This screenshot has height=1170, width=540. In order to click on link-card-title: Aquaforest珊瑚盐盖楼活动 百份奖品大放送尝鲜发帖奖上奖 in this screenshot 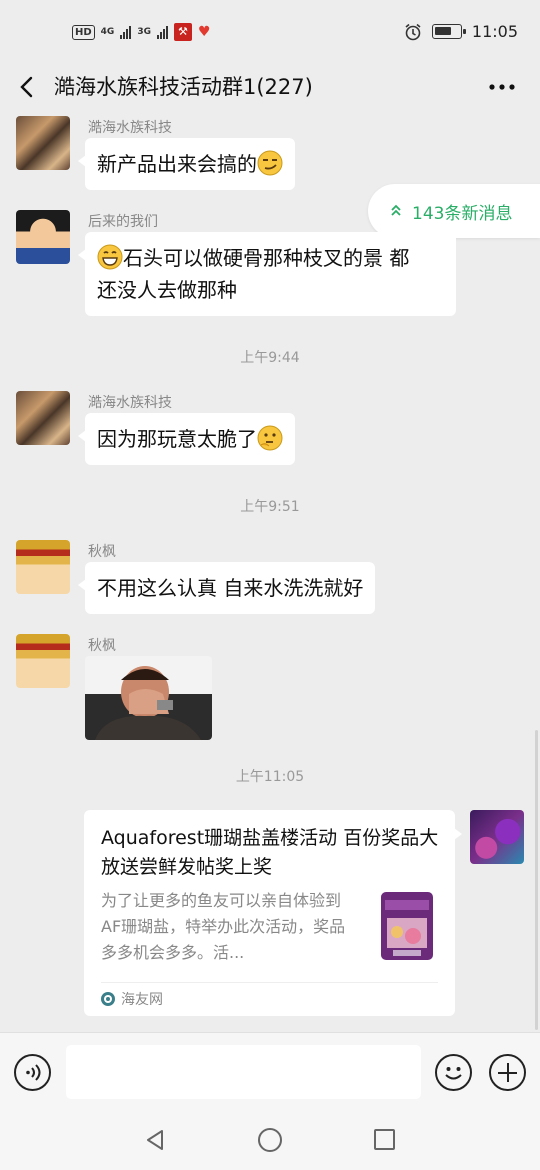, I will do `click(270, 852)`.